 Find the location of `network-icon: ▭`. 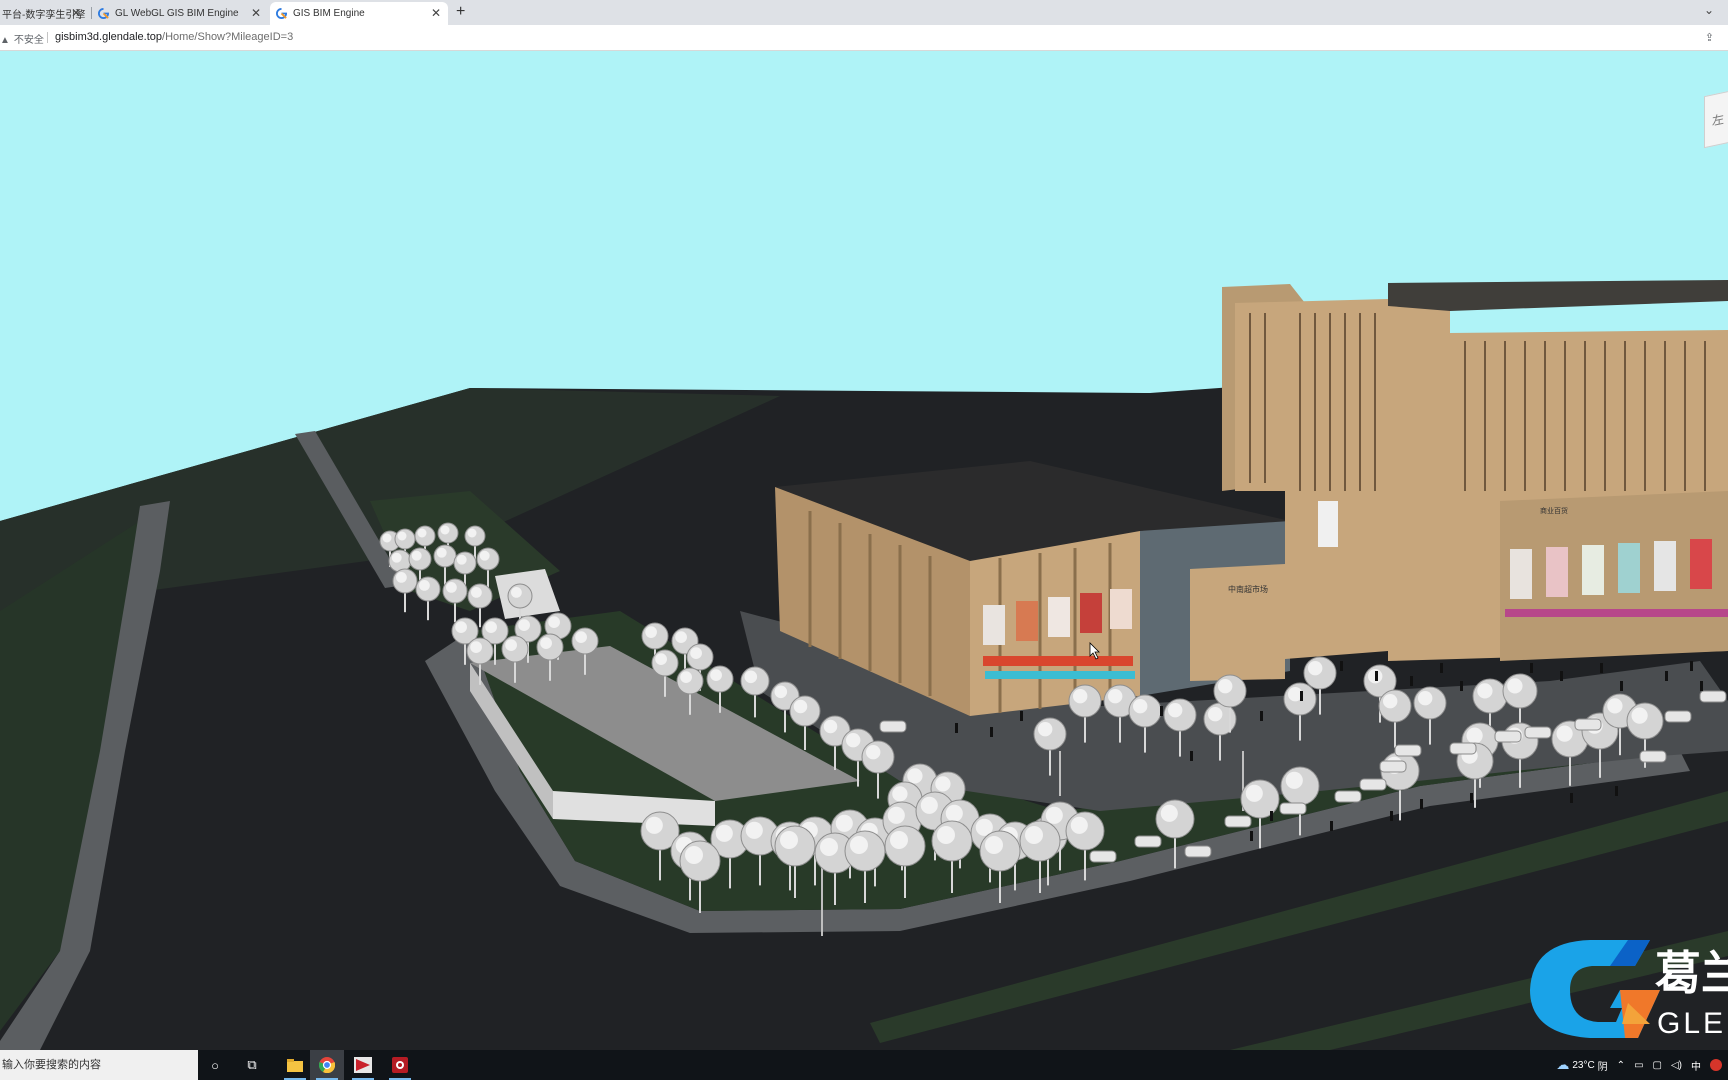

network-icon: ▭ is located at coordinates (1638, 1065).